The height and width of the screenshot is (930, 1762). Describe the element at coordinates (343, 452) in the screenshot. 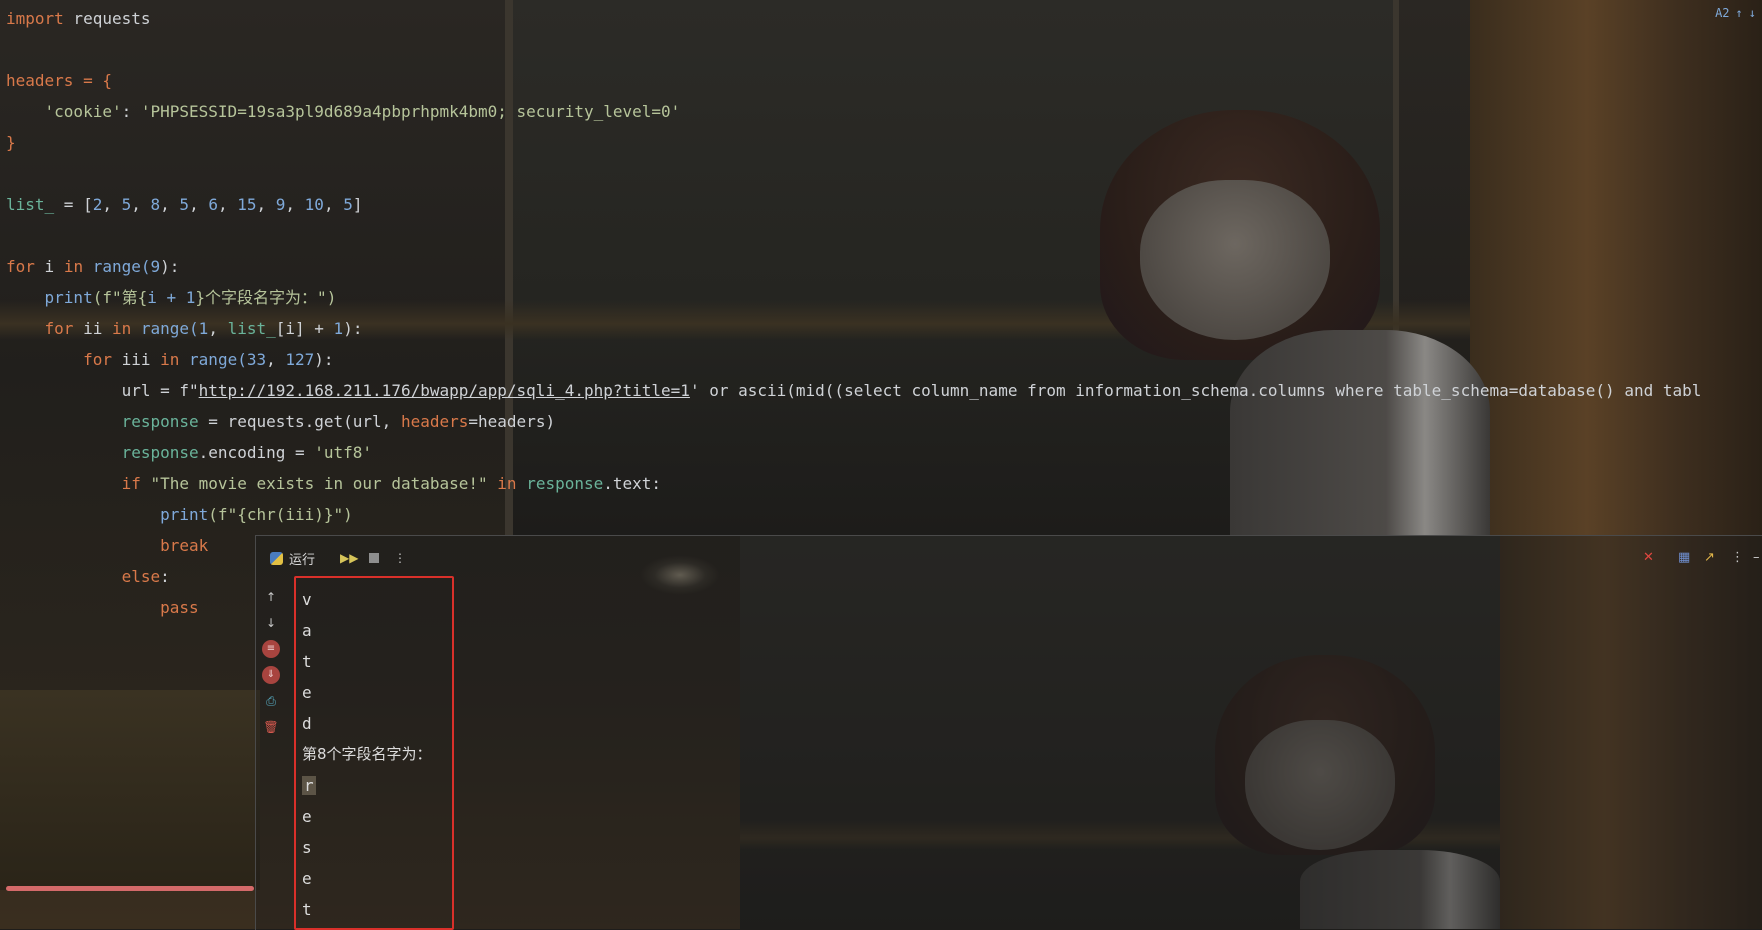

I see `code-token: 'utf8'` at that location.